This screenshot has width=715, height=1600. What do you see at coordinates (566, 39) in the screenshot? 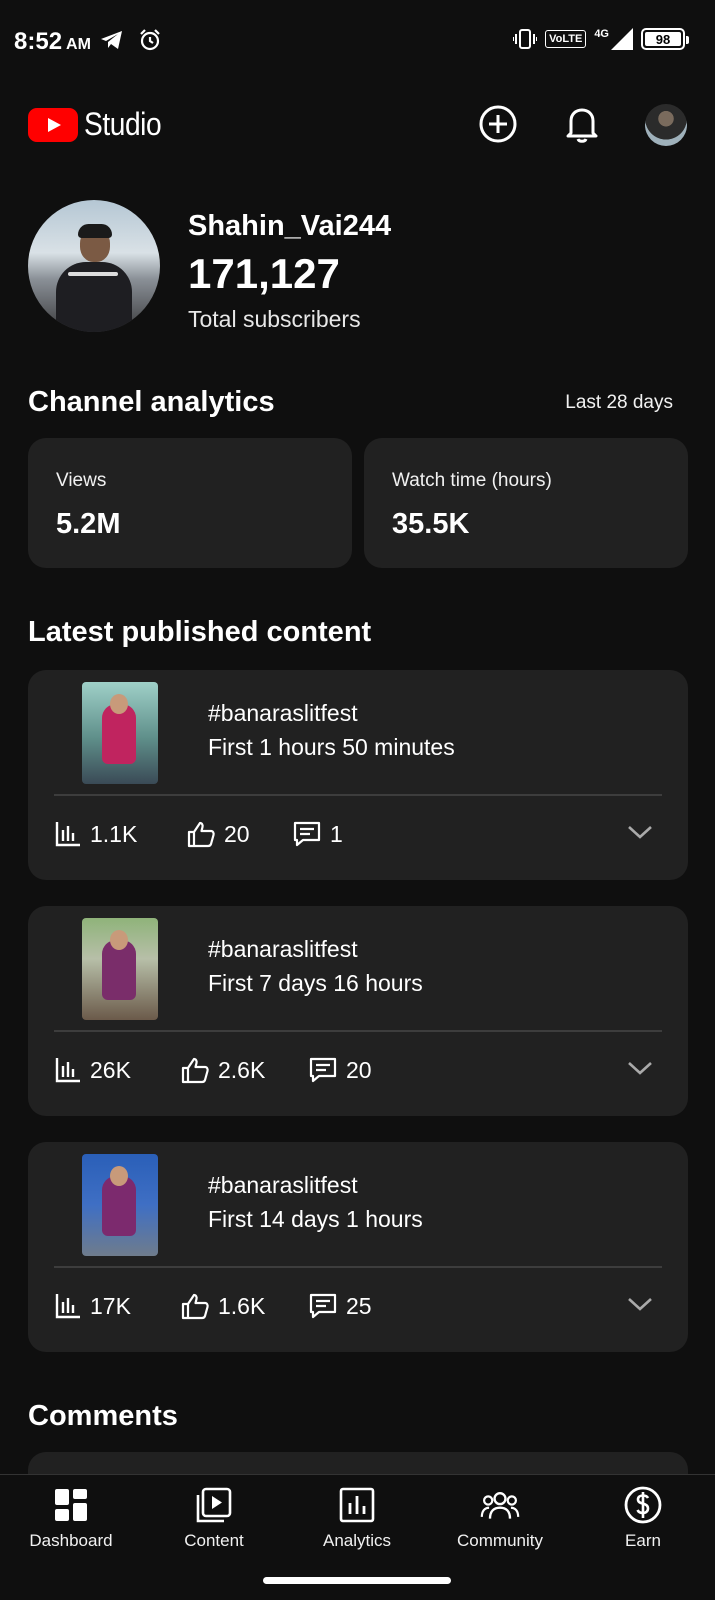
I see `volte-badge: VoLTE` at bounding box center [566, 39].